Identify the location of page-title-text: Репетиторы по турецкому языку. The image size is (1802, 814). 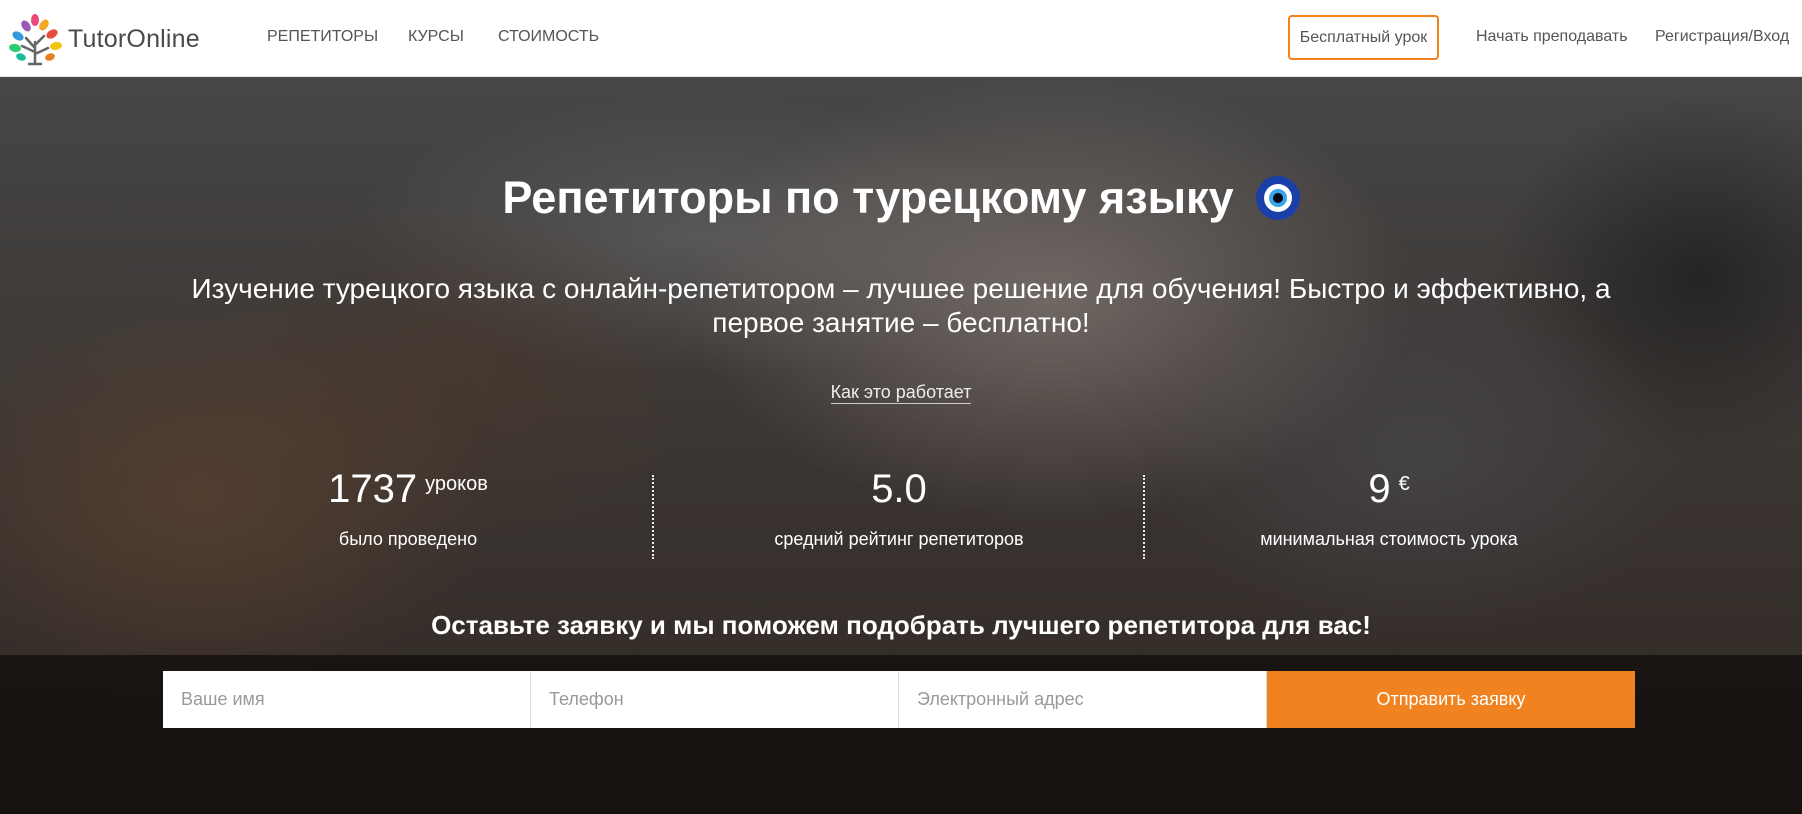
(868, 197).